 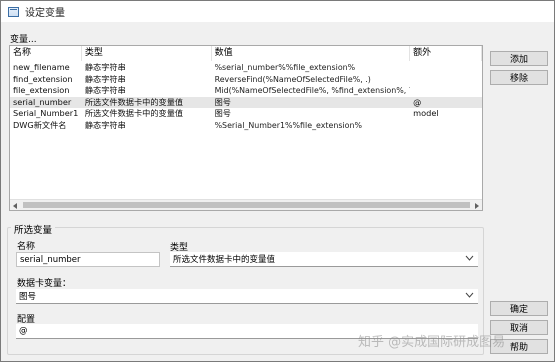 I want to click on list-header: 名称 类型 数值 额外, so click(x=246, y=53).